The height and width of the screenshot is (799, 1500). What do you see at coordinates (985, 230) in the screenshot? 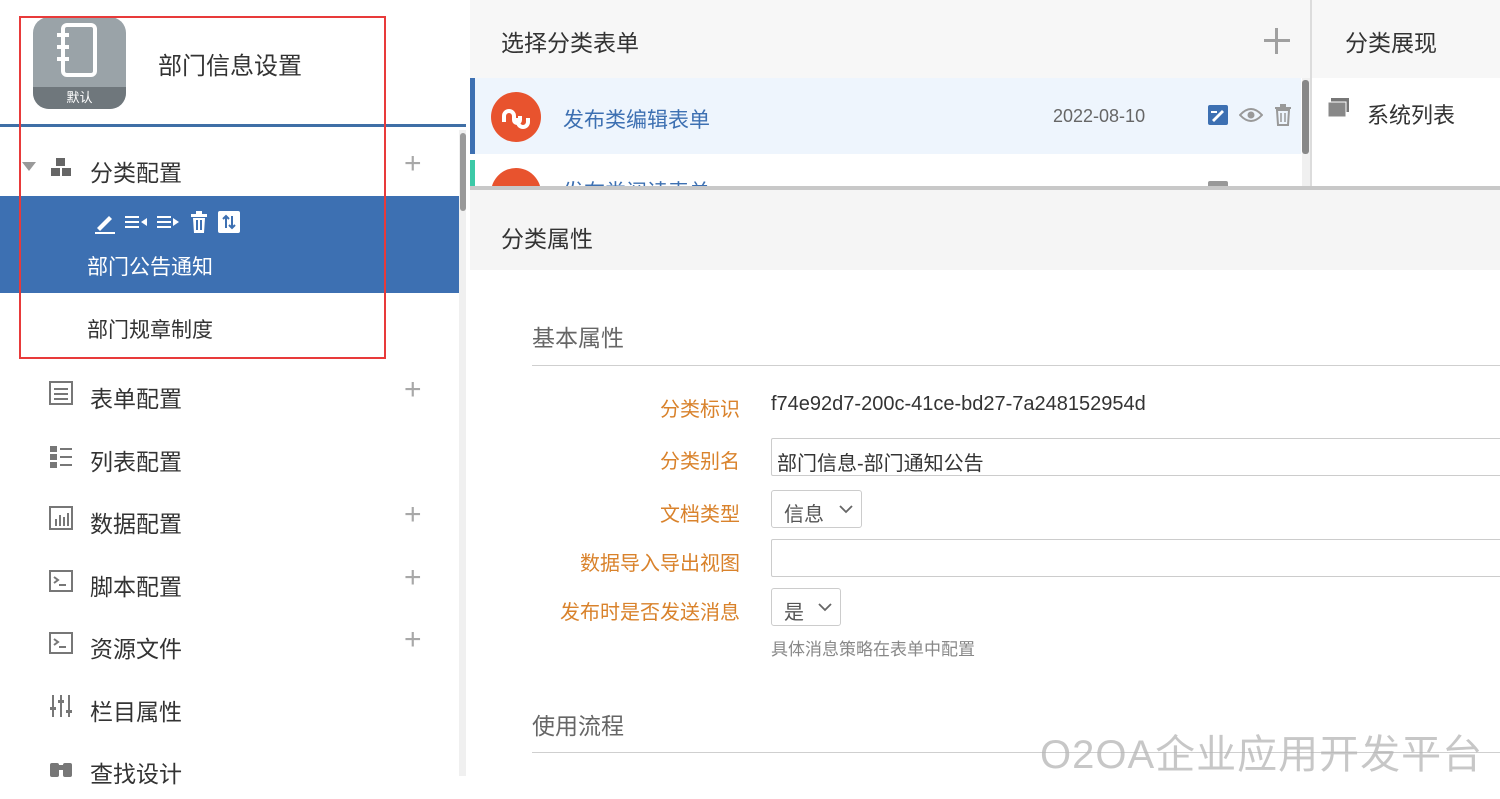
I see `properties-header: 分类属性` at bounding box center [985, 230].